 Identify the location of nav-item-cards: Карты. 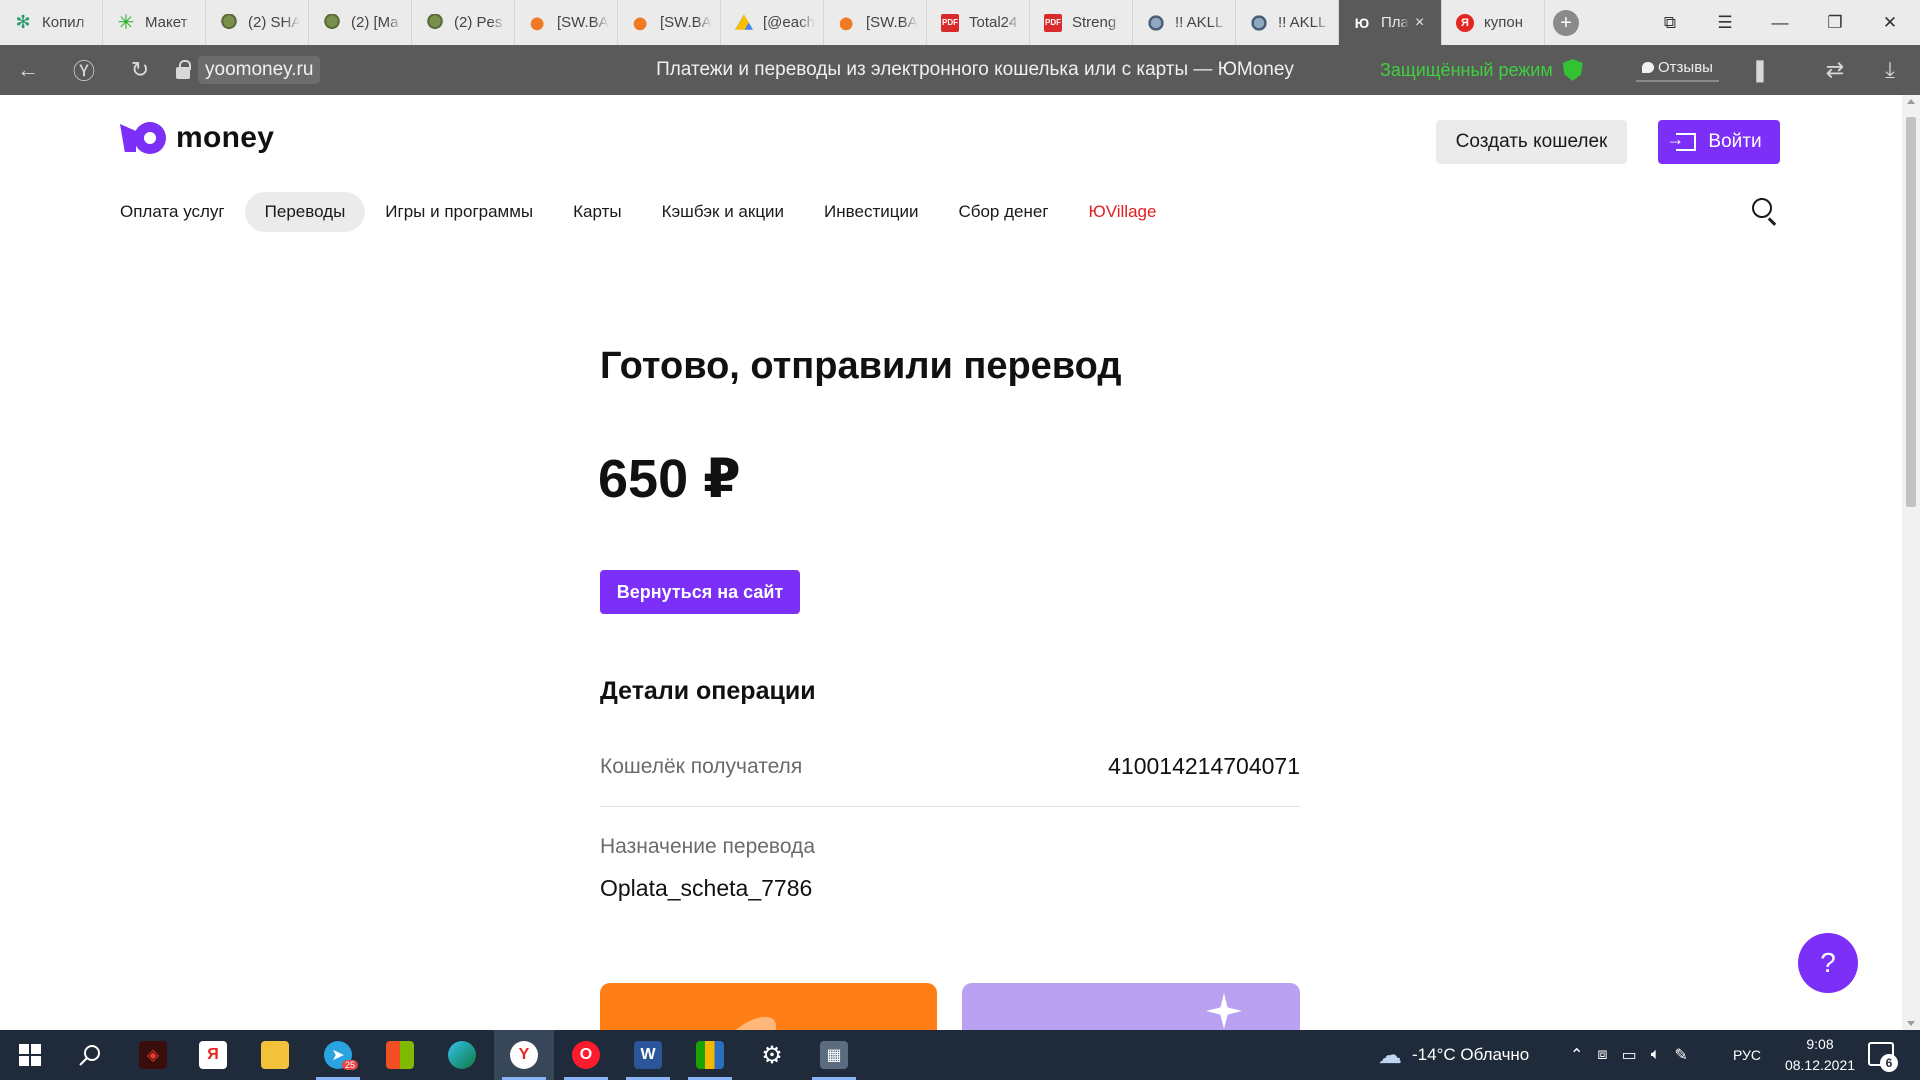
(597, 212).